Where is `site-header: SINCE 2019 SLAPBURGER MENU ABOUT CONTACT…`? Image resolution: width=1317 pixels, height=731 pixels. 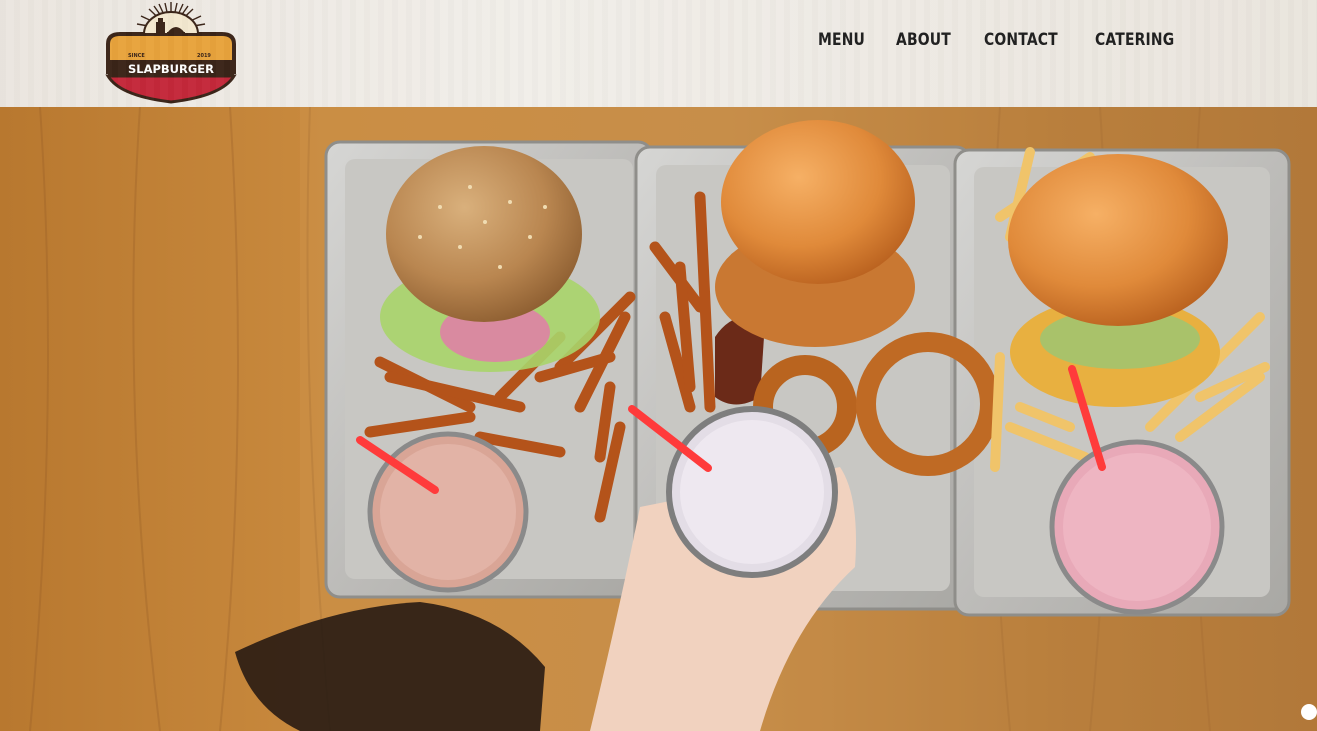 site-header: SINCE 2019 SLAPBURGER MENU ABOUT CONTACT… is located at coordinates (658, 53).